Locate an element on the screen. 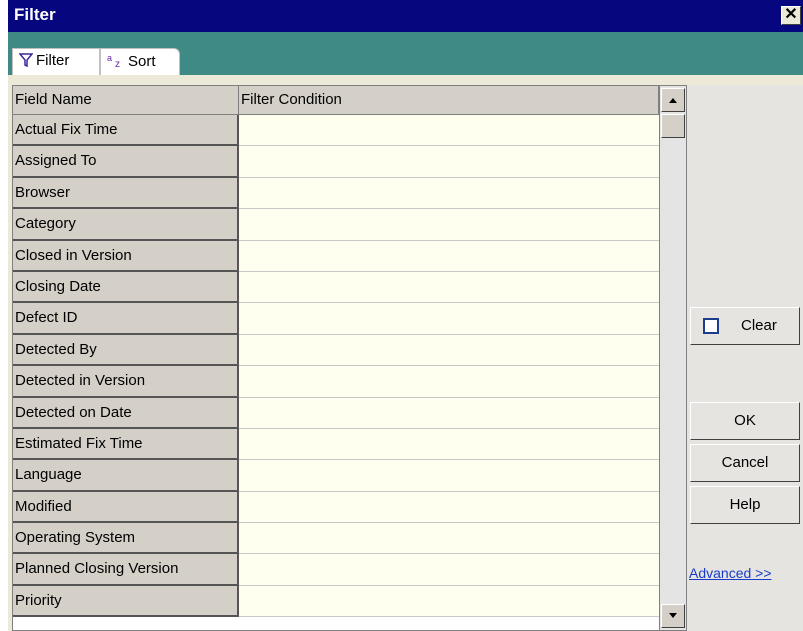 This screenshot has height=631, width=803. table-row: Language is located at coordinates (336, 476).